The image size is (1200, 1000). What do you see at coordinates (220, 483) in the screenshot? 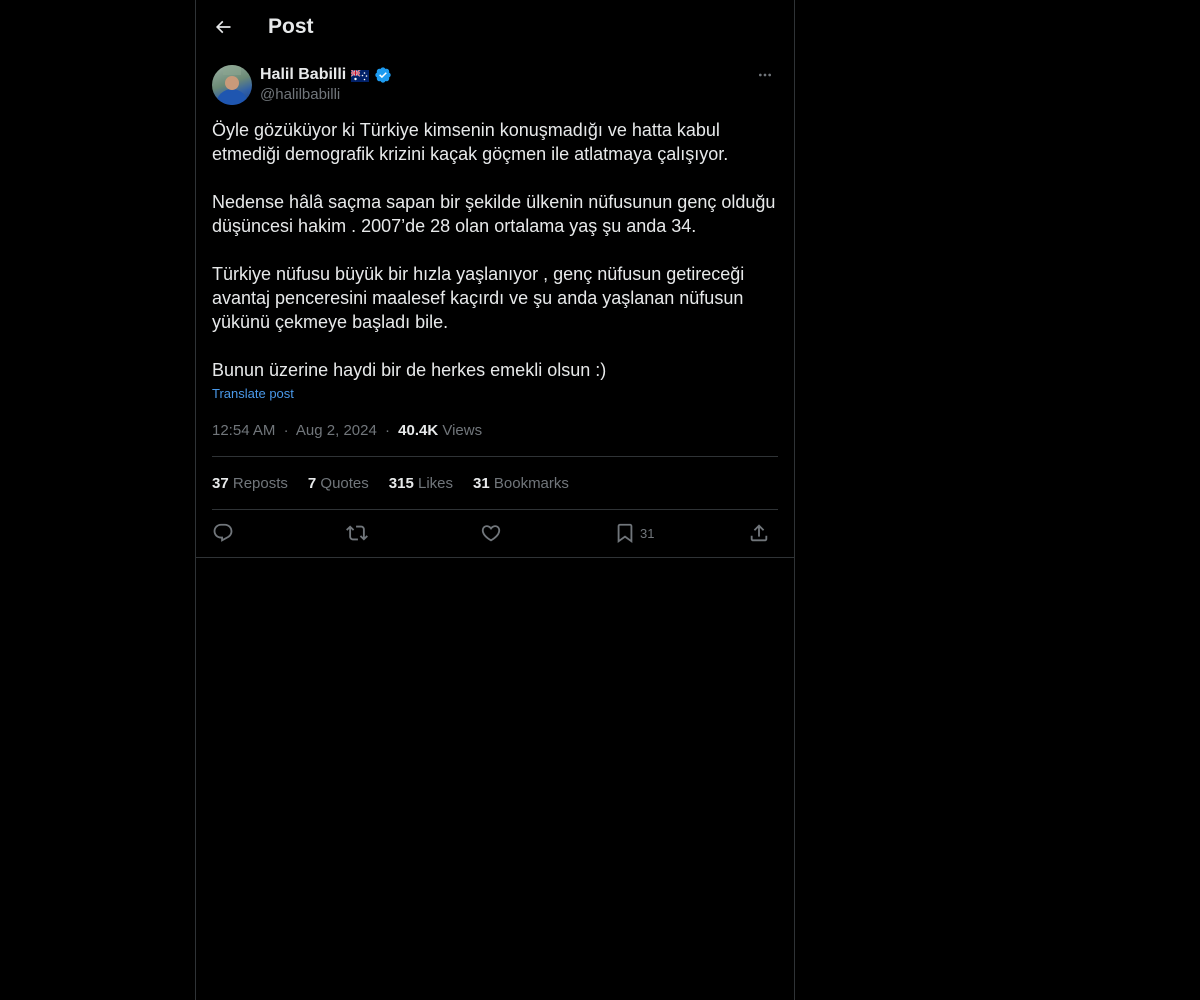
I see `reposts-count: 37` at bounding box center [220, 483].